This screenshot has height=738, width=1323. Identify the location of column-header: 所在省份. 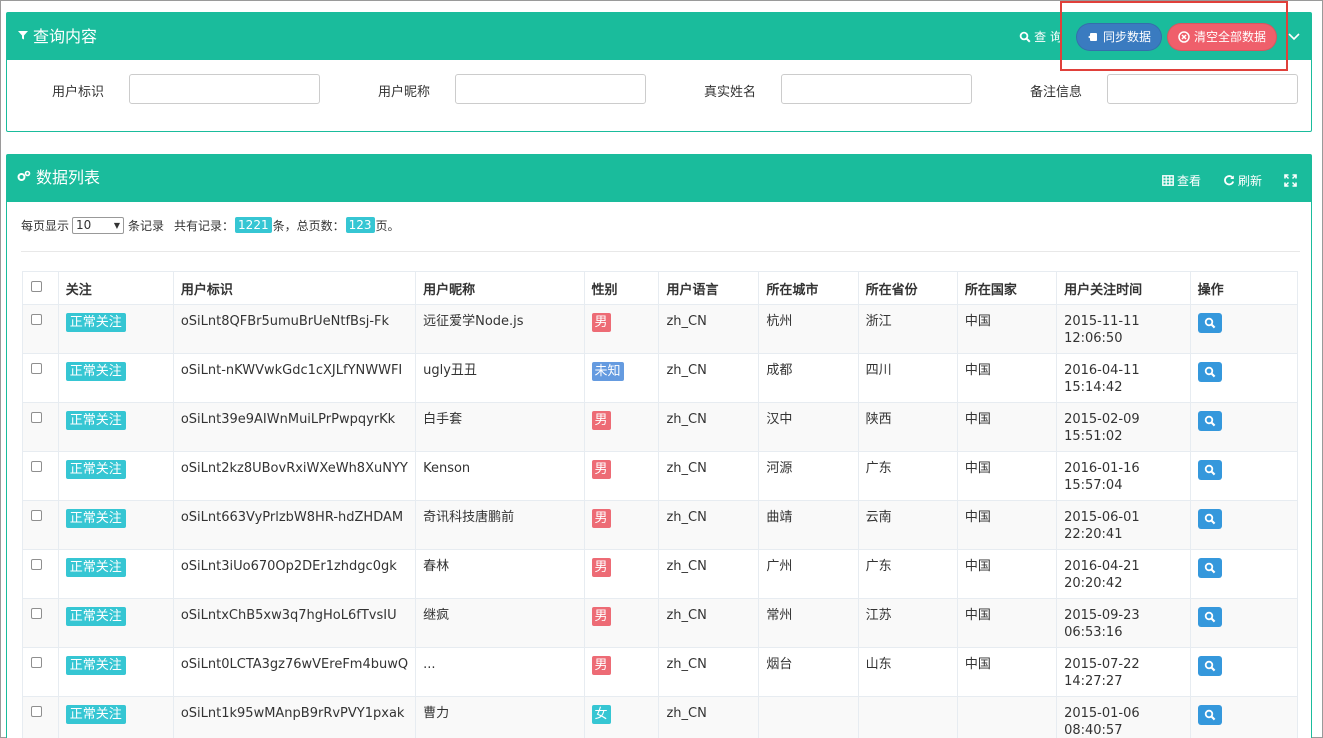
(907, 288).